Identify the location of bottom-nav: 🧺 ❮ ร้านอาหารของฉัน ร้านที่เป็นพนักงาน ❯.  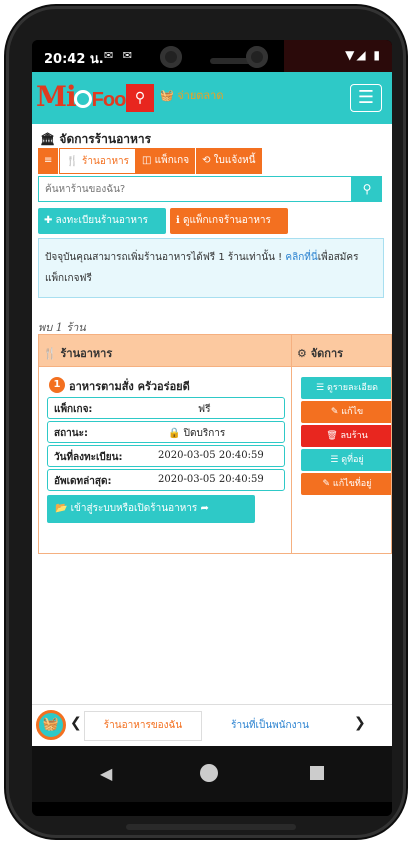
(212, 725).